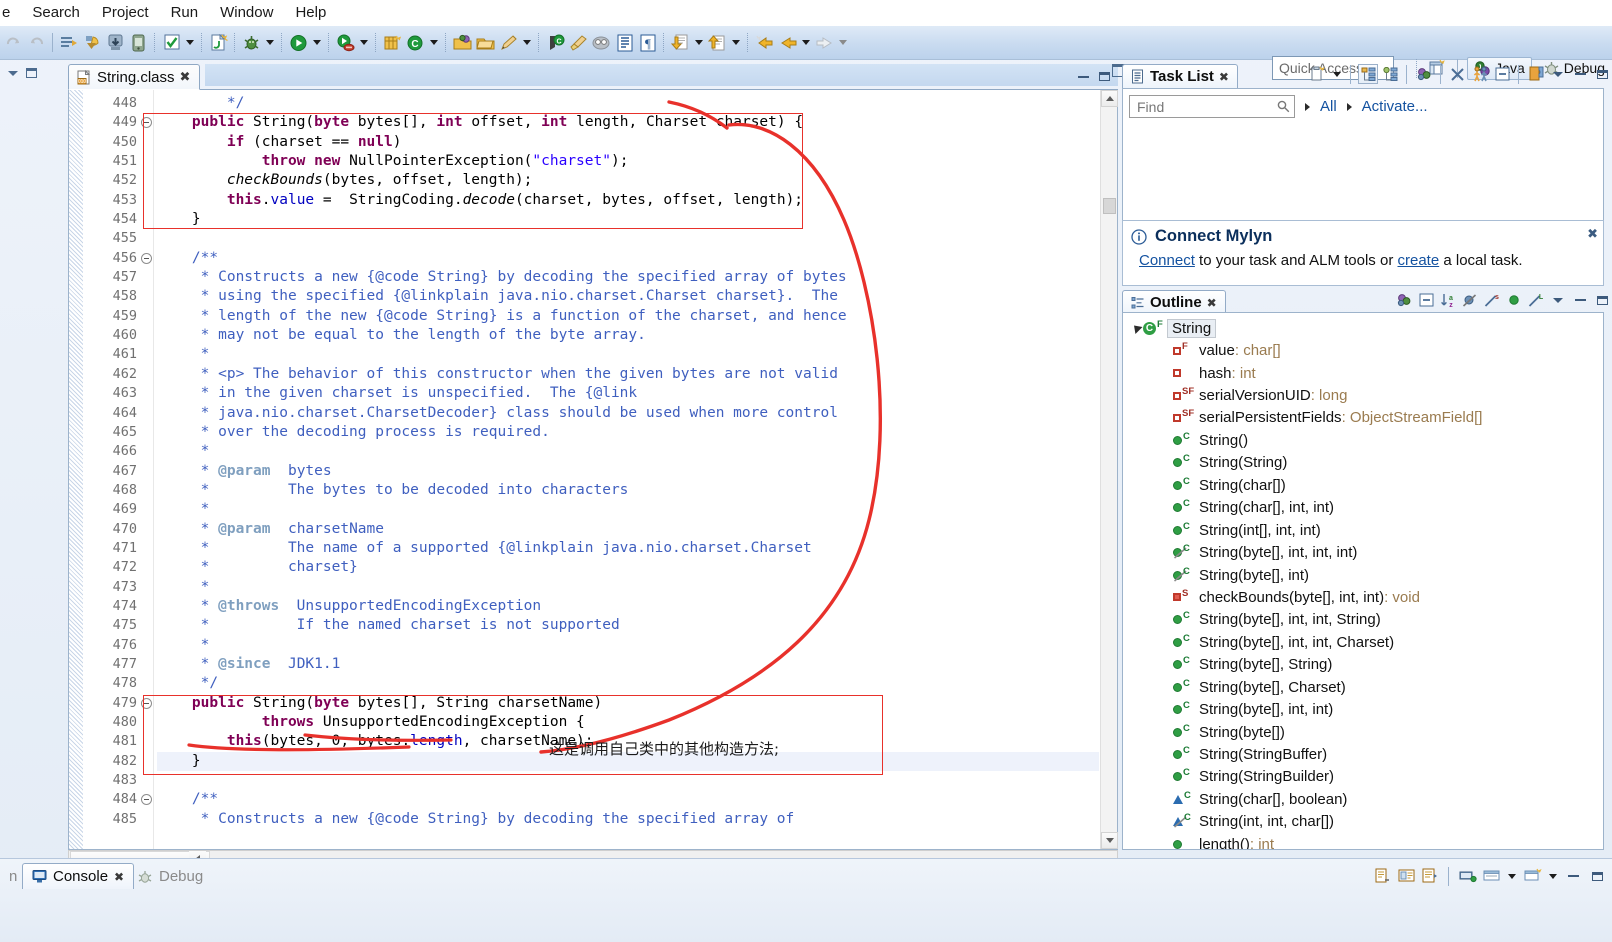 Image resolution: width=1612 pixels, height=942 pixels. Describe the element at coordinates (1366, 799) in the screenshot. I see `outline-item: C String(char[], boolean)` at that location.